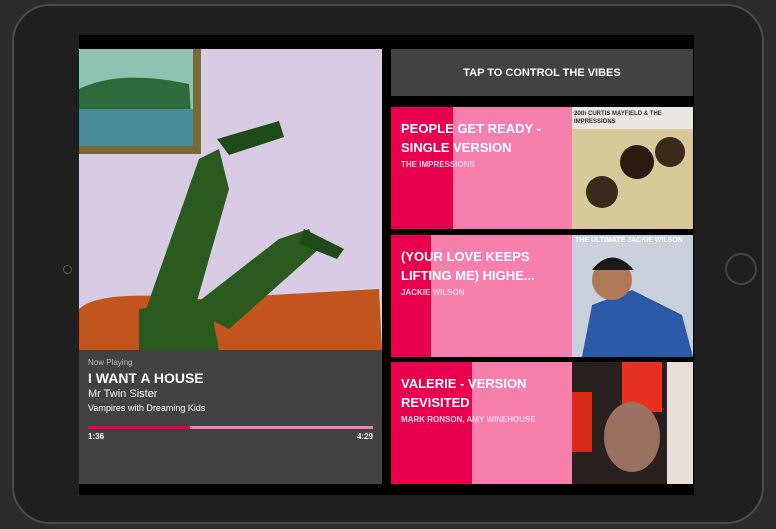 The height and width of the screenshot is (529, 776). I want to click on control-vibes-button: TAP TO CONTROL THE VIBES, so click(542, 72).